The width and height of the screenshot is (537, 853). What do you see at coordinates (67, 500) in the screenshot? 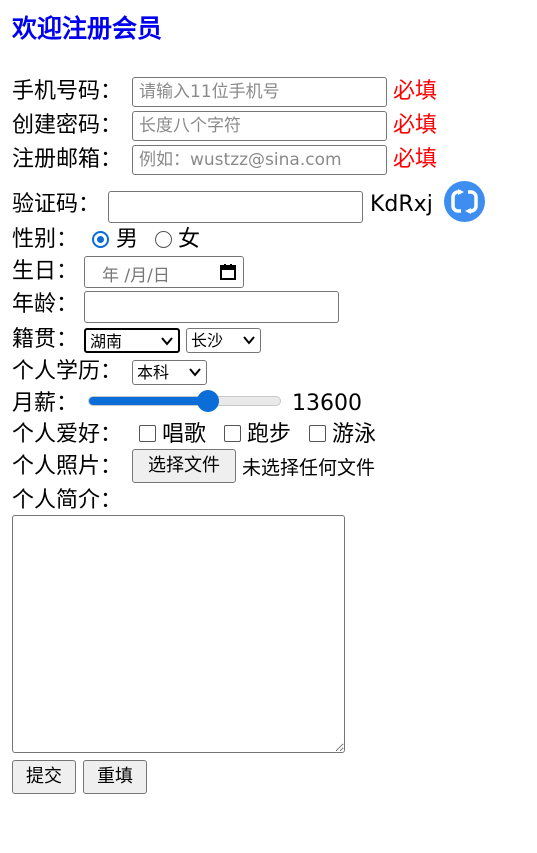
I see `intro-label: 个人简介：` at bounding box center [67, 500].